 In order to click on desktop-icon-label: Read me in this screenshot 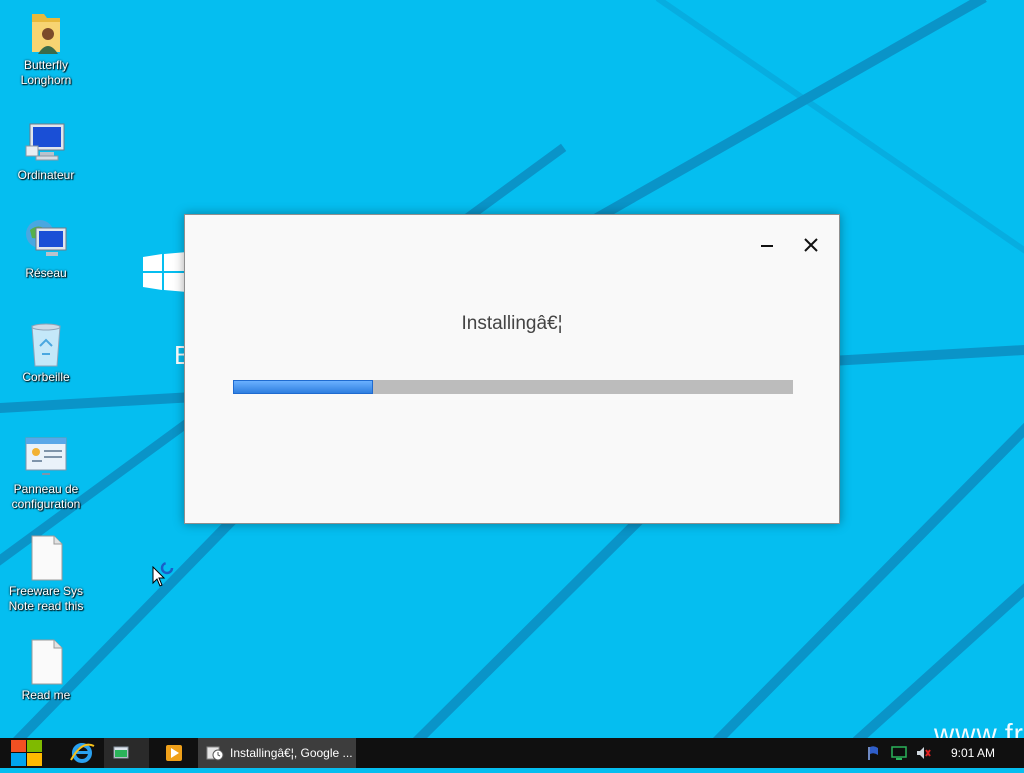, I will do `click(46, 695)`.